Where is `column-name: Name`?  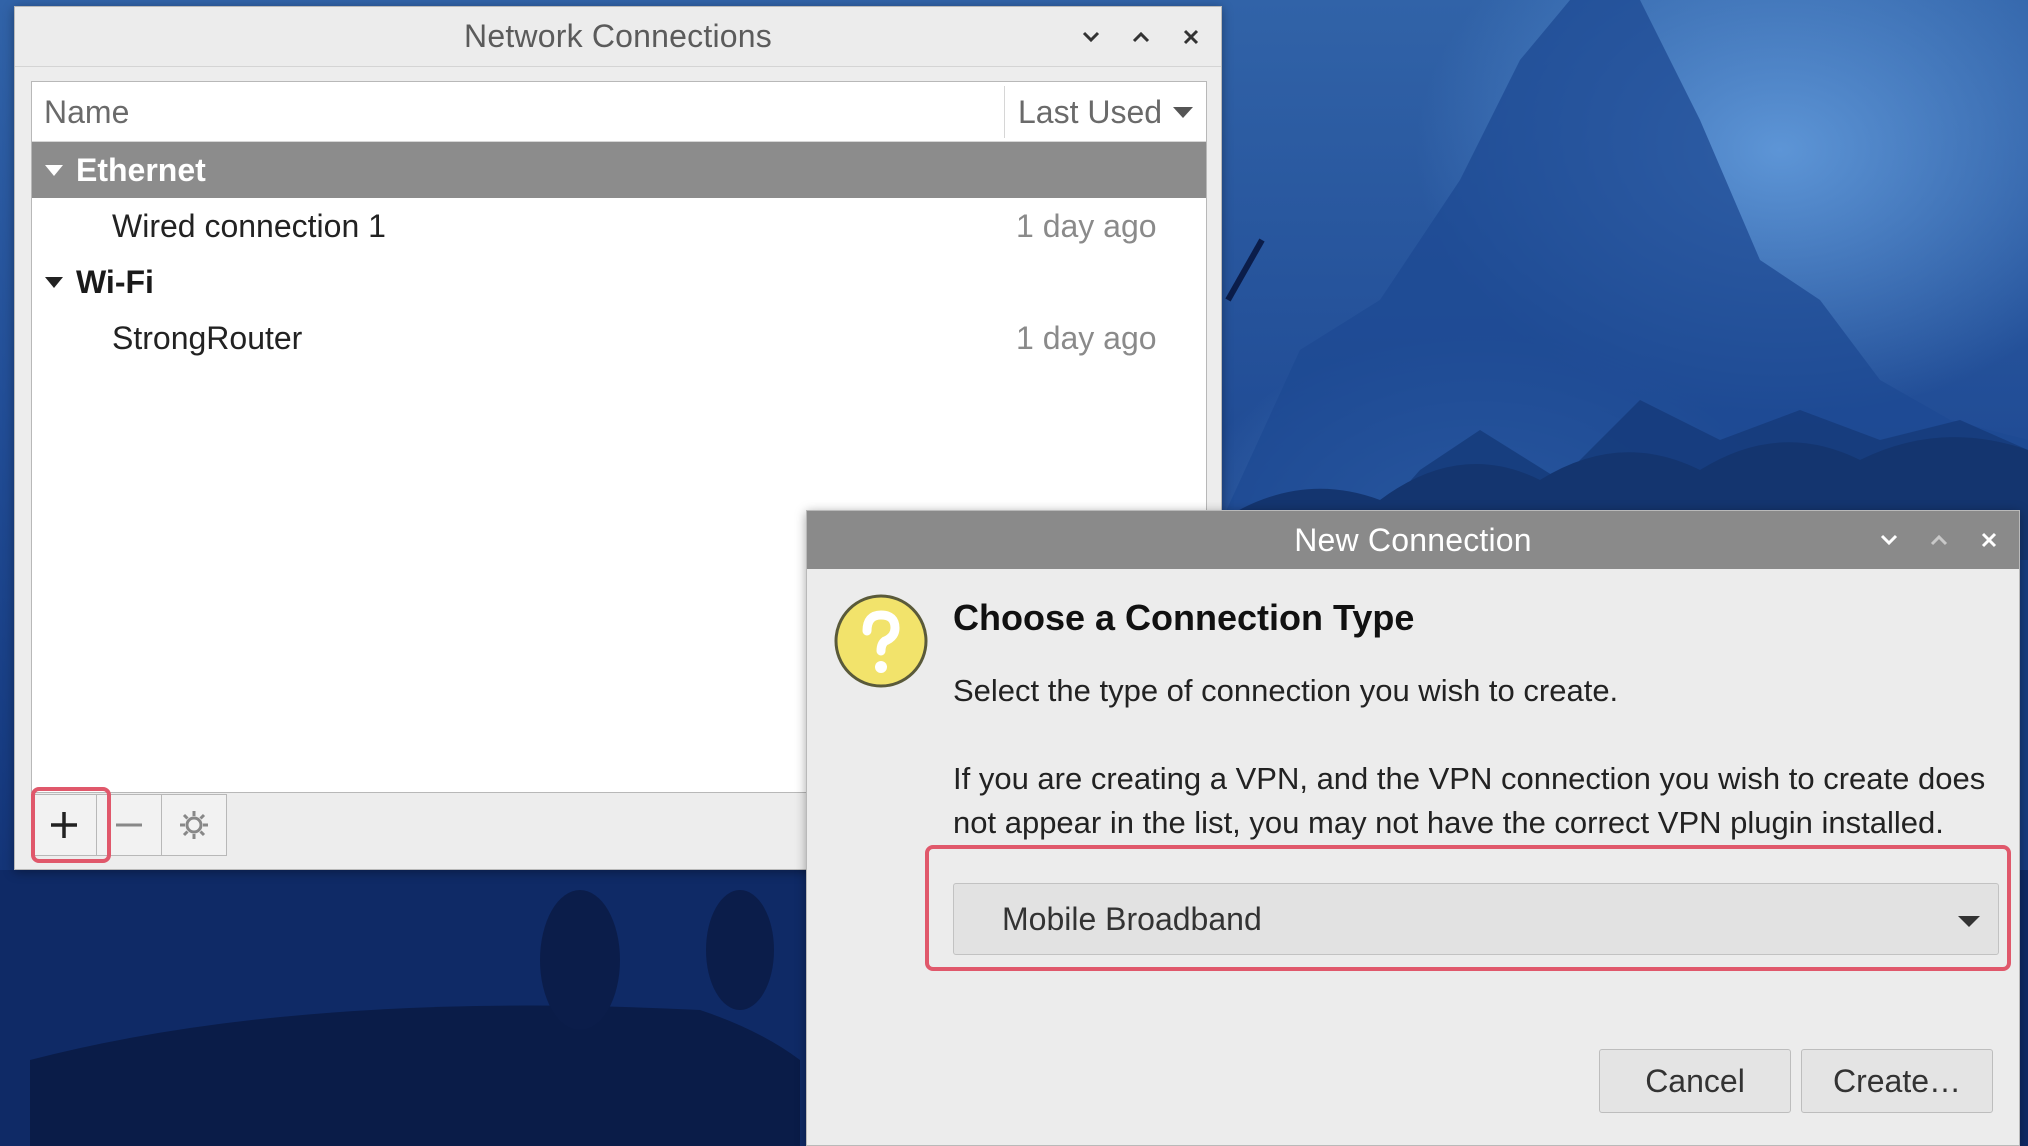 column-name: Name is located at coordinates (86, 112).